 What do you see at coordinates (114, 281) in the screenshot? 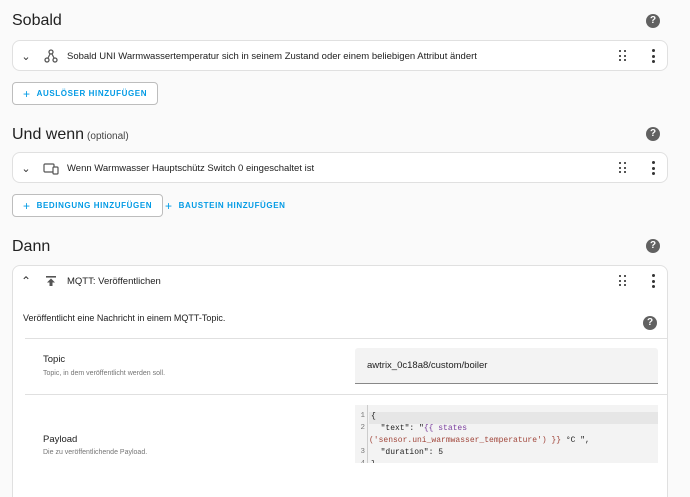
I see `action-title: MQTT: Veröffentlichen` at bounding box center [114, 281].